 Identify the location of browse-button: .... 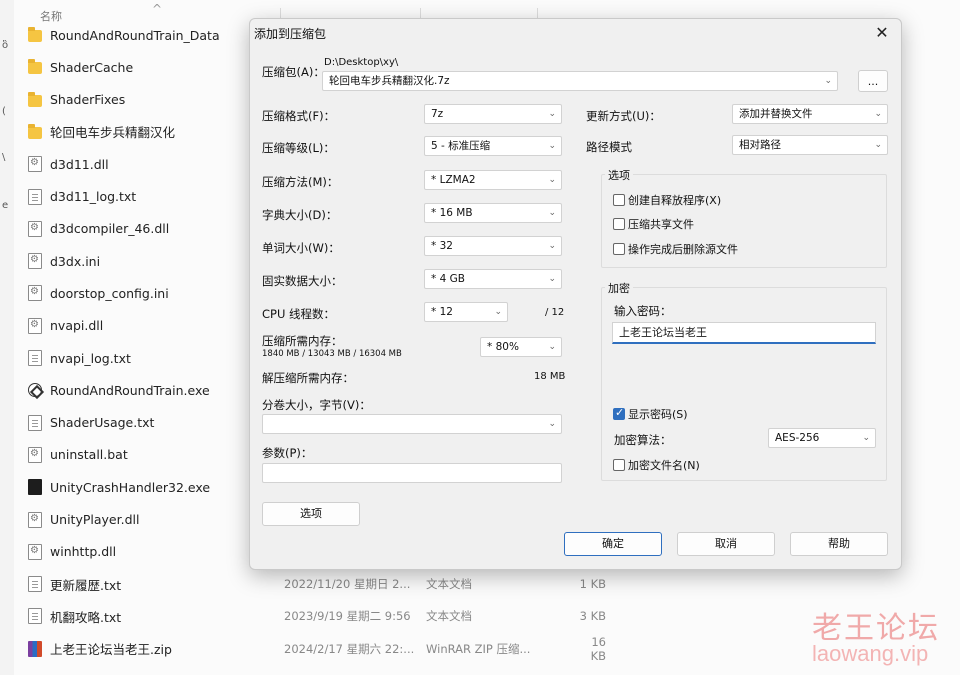
(873, 81).